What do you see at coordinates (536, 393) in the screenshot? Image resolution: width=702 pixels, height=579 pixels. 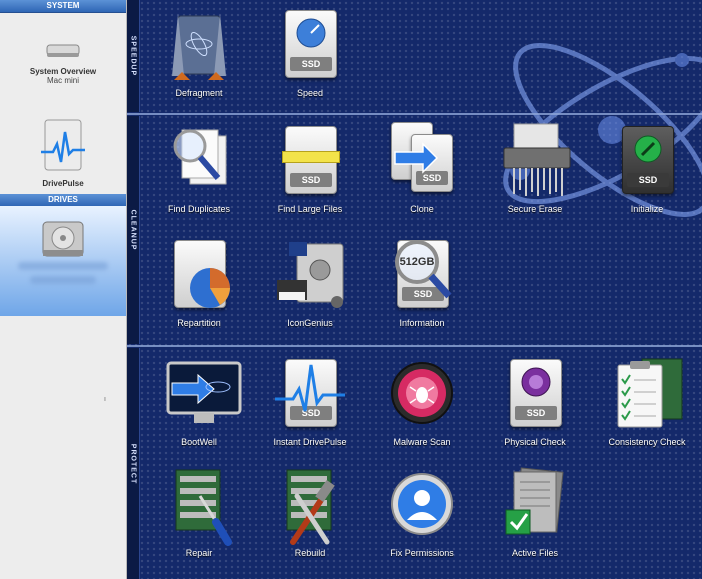 I see `ssd-physical-check-icon: SSD` at bounding box center [536, 393].